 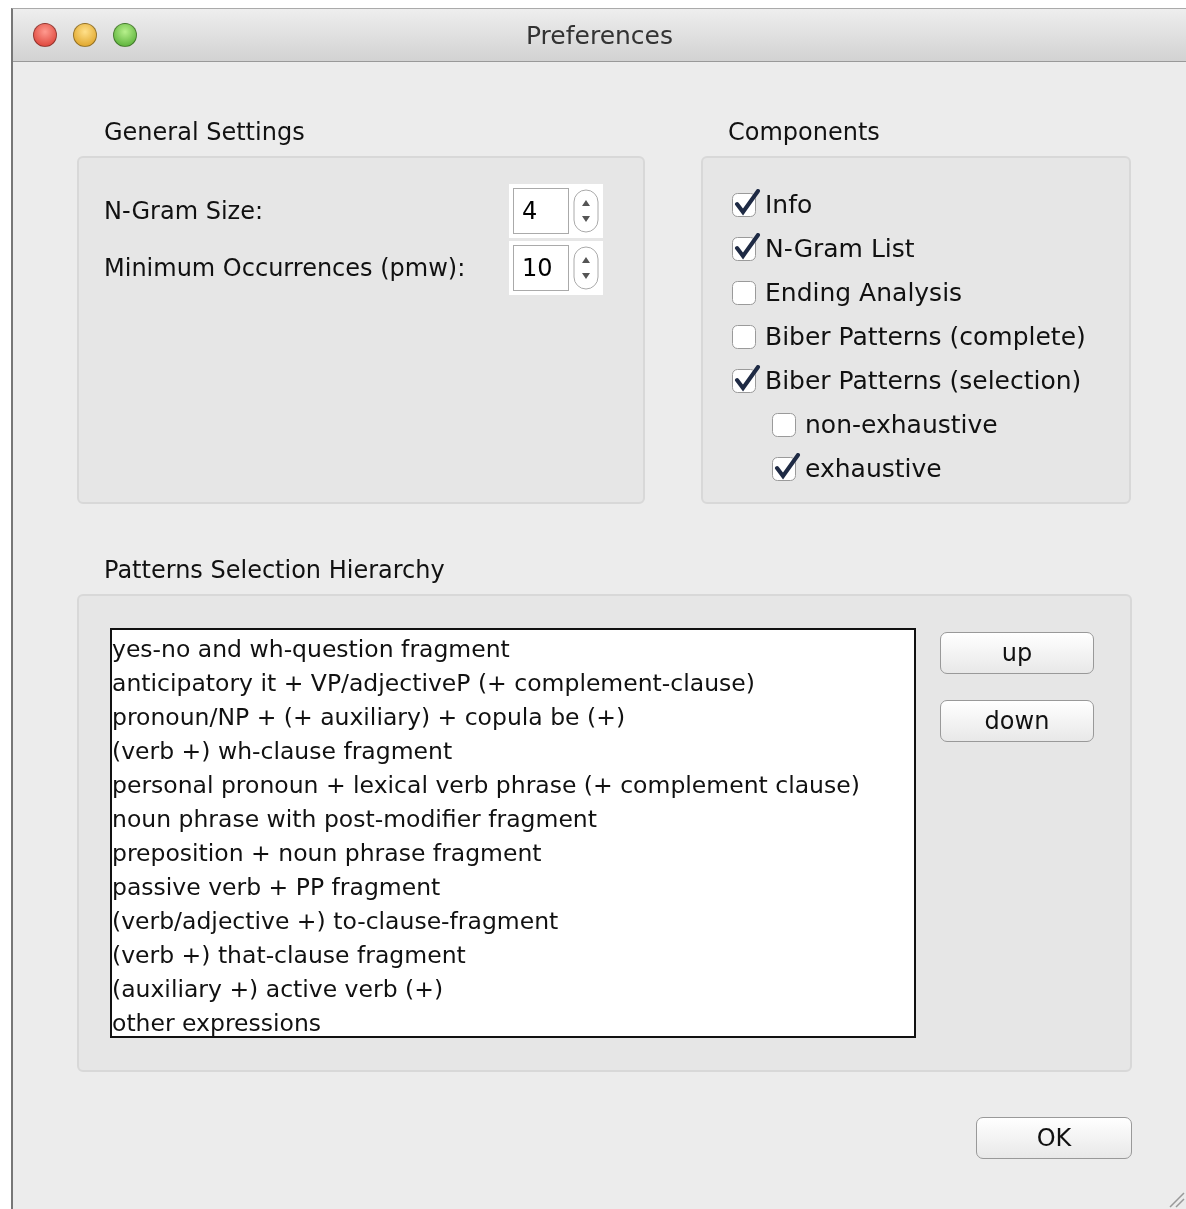 What do you see at coordinates (1017, 721) in the screenshot?
I see `move-button: down` at bounding box center [1017, 721].